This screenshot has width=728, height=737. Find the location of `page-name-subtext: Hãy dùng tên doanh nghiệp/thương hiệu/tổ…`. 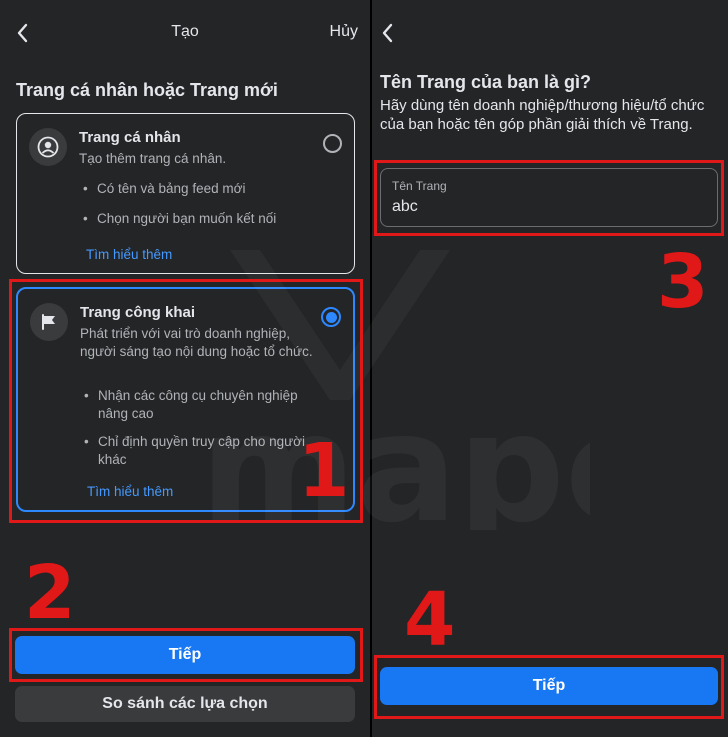

page-name-subtext: Hãy dùng tên doanh nghiệp/thương hiệu/tổ… is located at coordinates (542, 115).